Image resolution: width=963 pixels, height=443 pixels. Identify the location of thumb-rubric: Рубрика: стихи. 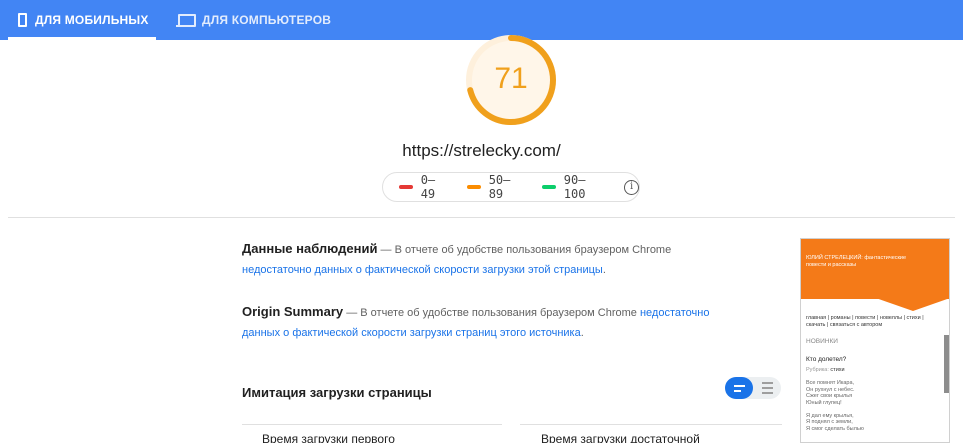
(825, 370).